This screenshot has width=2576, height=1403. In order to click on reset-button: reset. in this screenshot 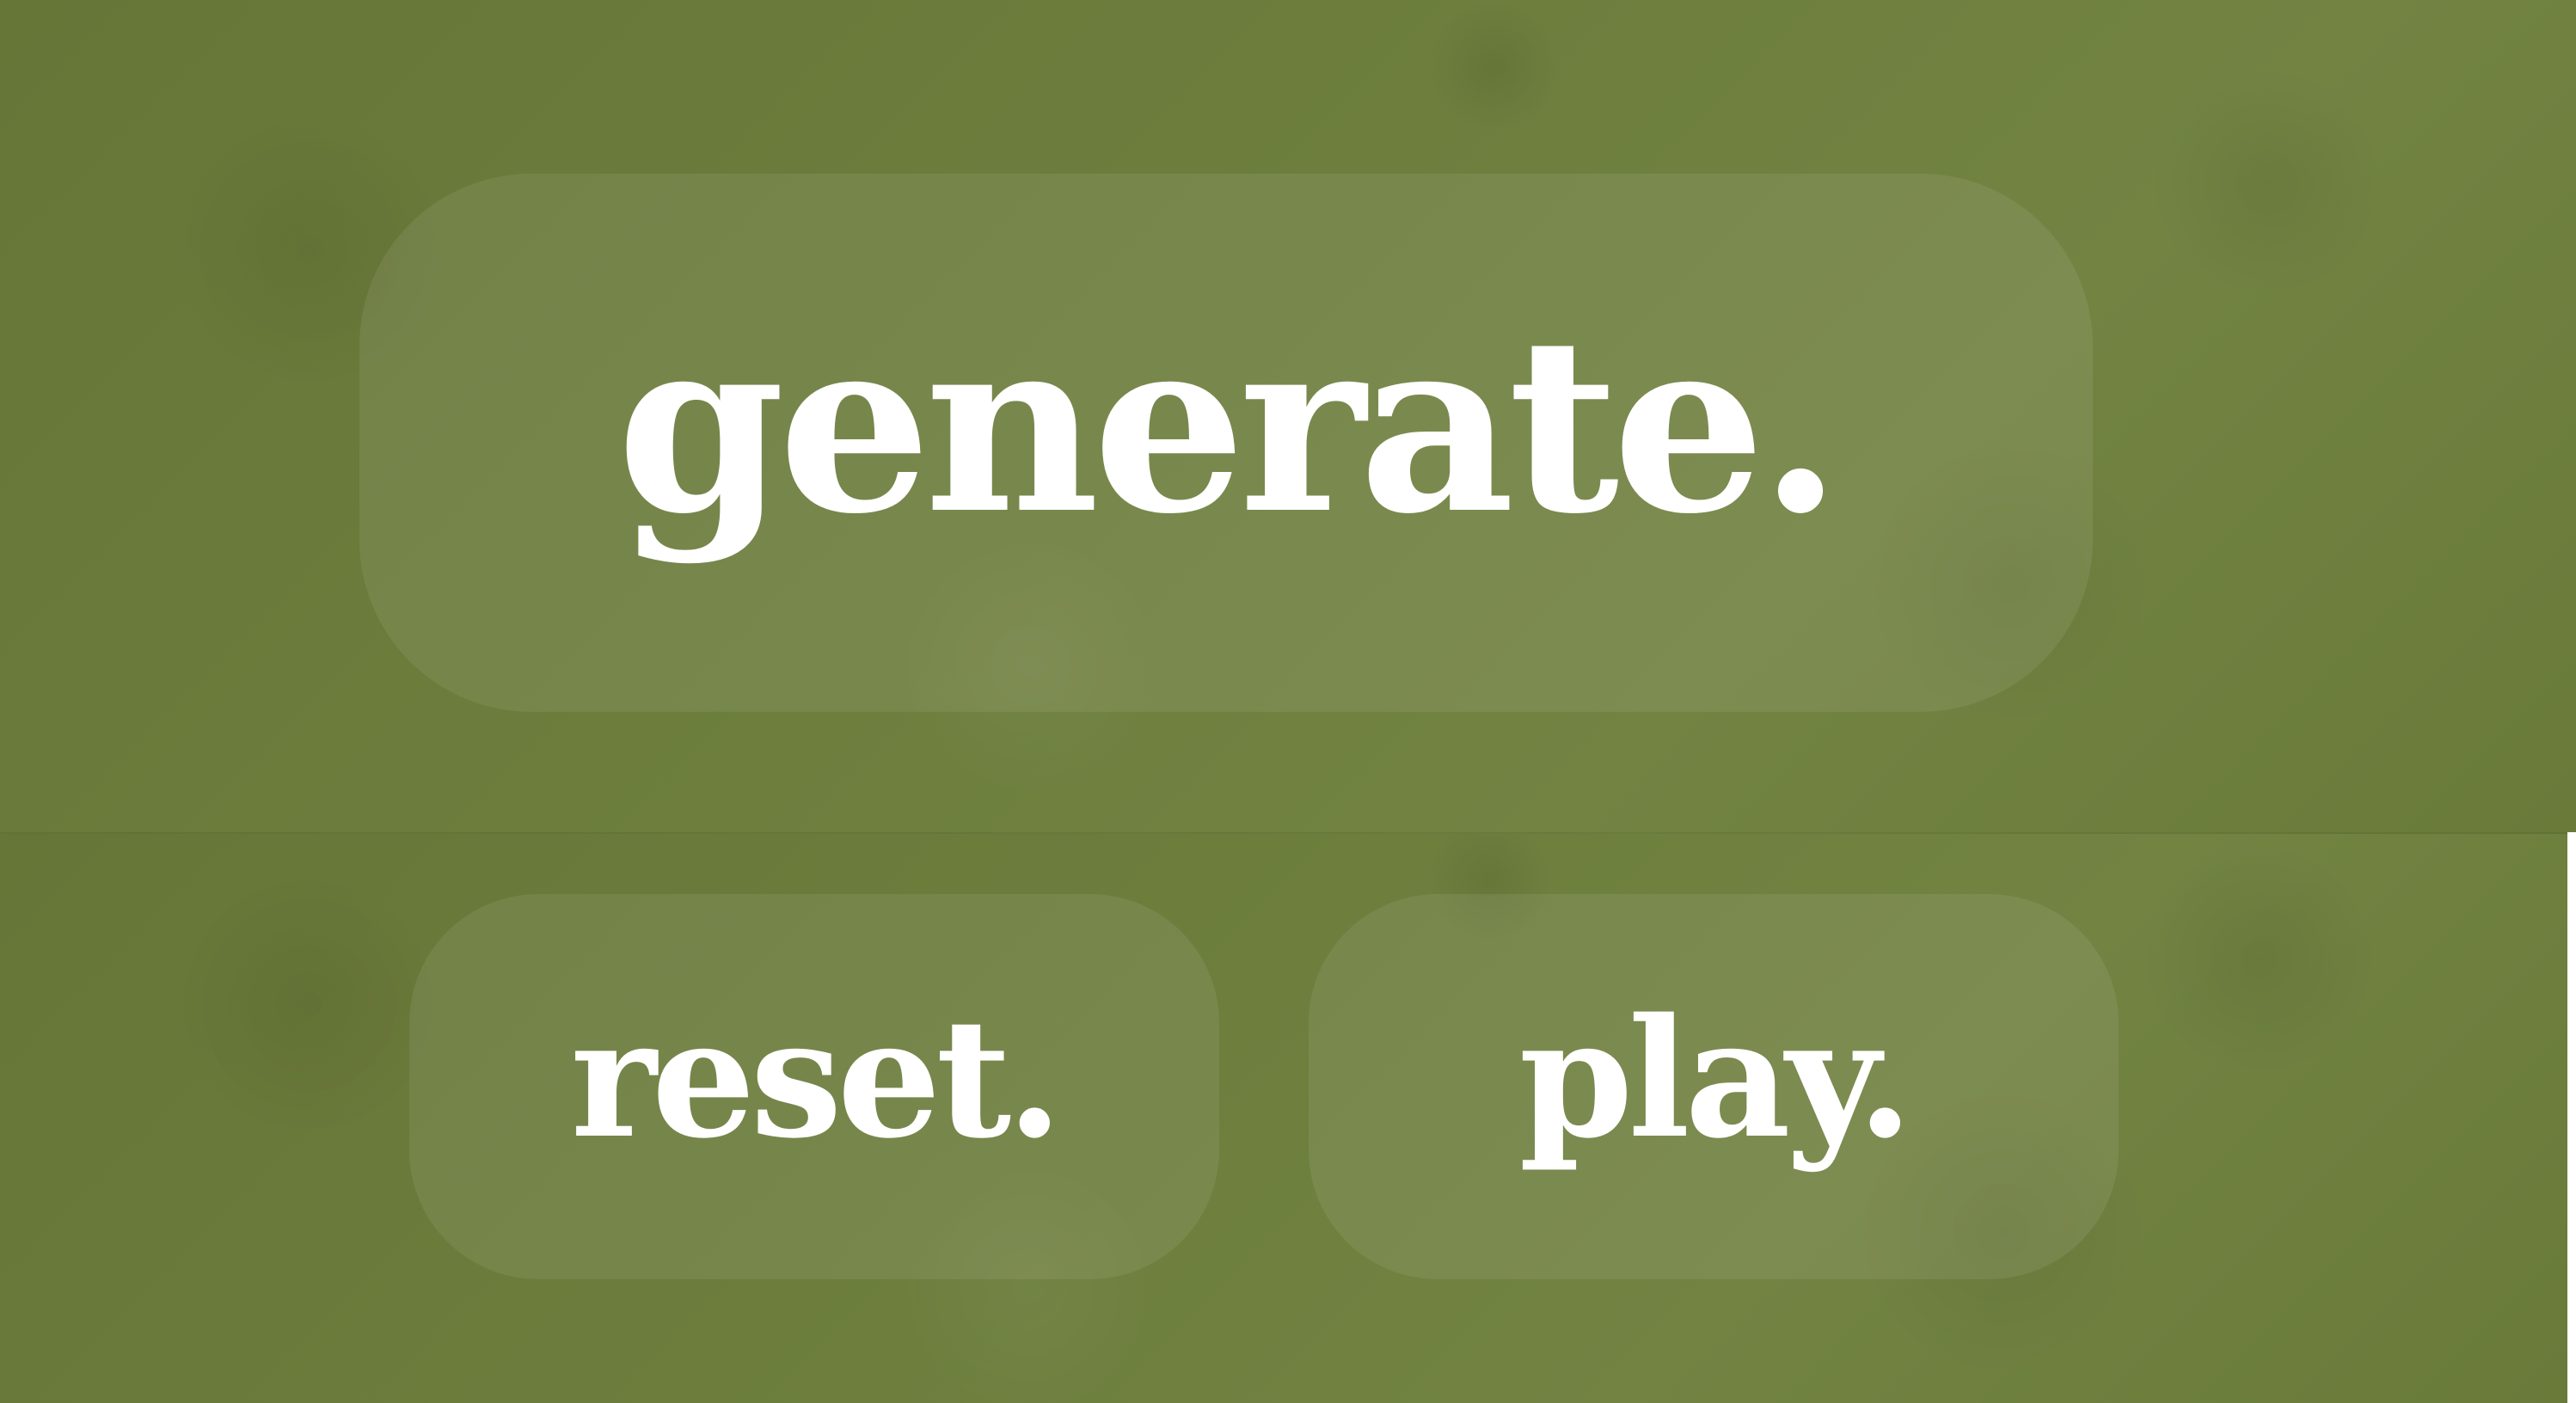, I will do `click(814, 1086)`.